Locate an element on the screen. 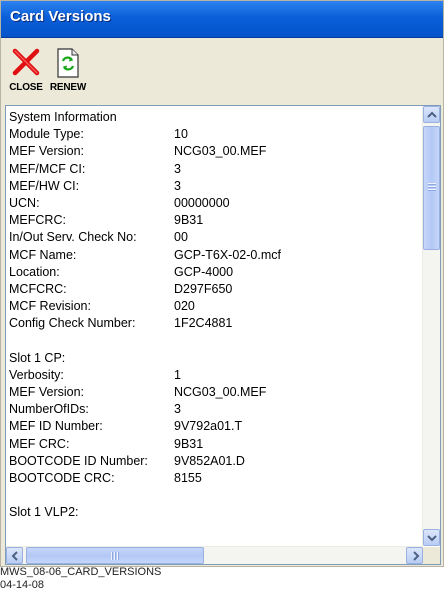  info-row-label: MEF/MCF CI: is located at coordinates (47, 168).